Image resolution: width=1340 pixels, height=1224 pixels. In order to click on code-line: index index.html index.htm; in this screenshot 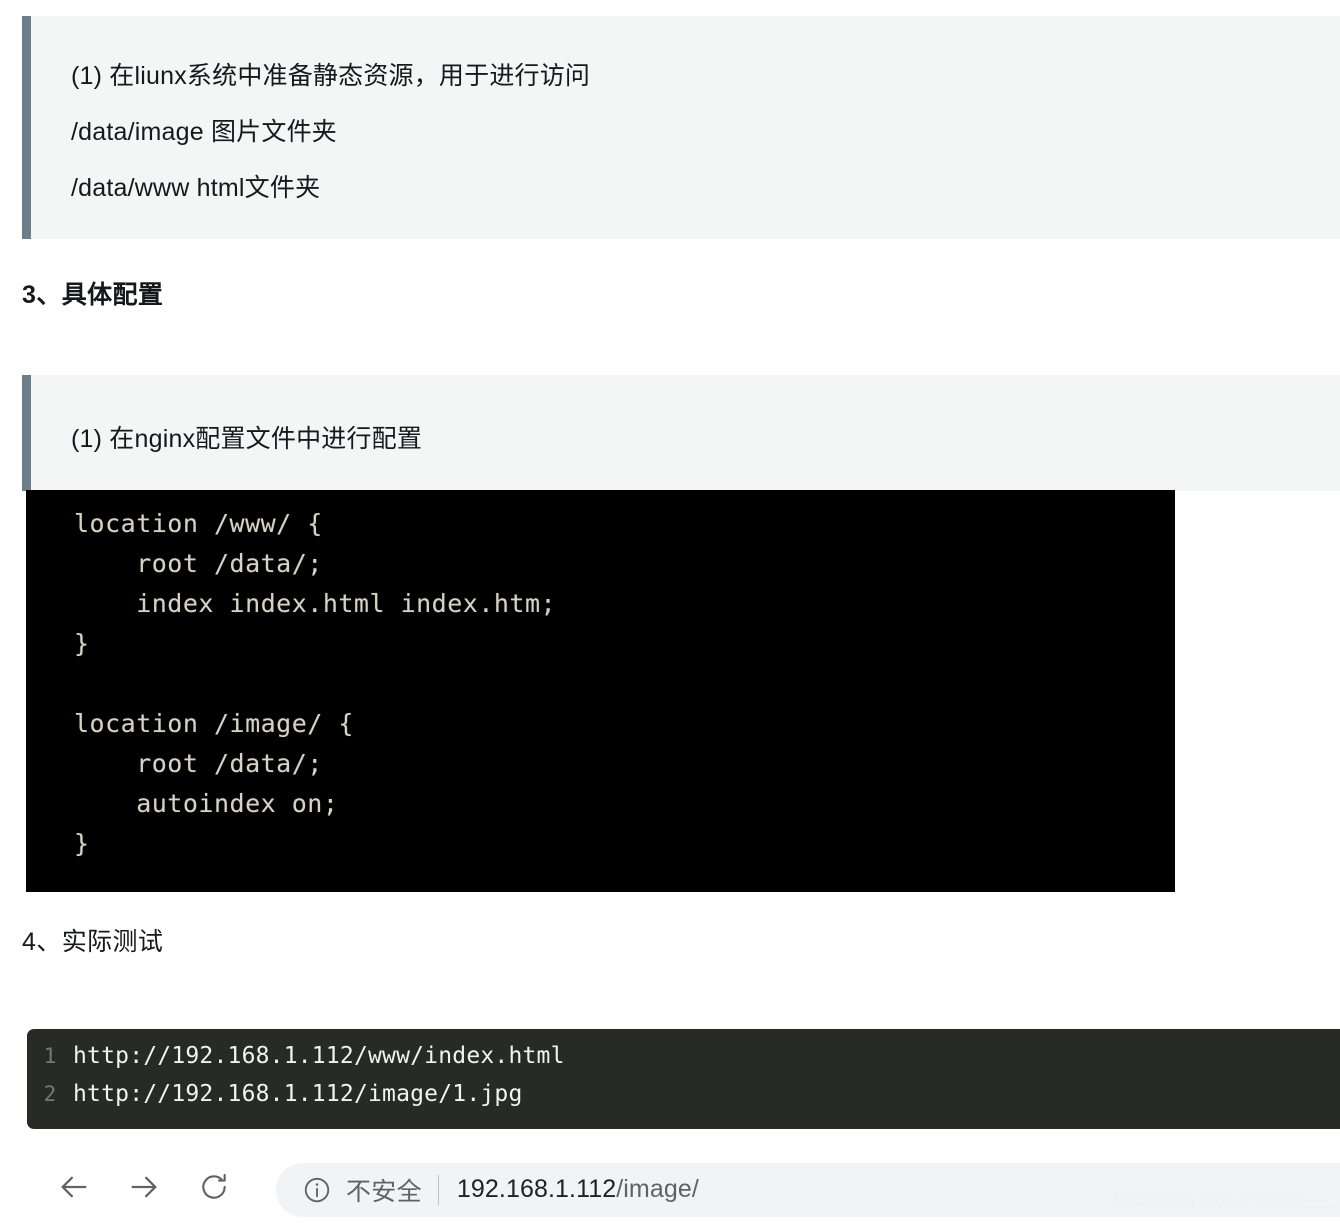, I will do `click(315, 603)`.